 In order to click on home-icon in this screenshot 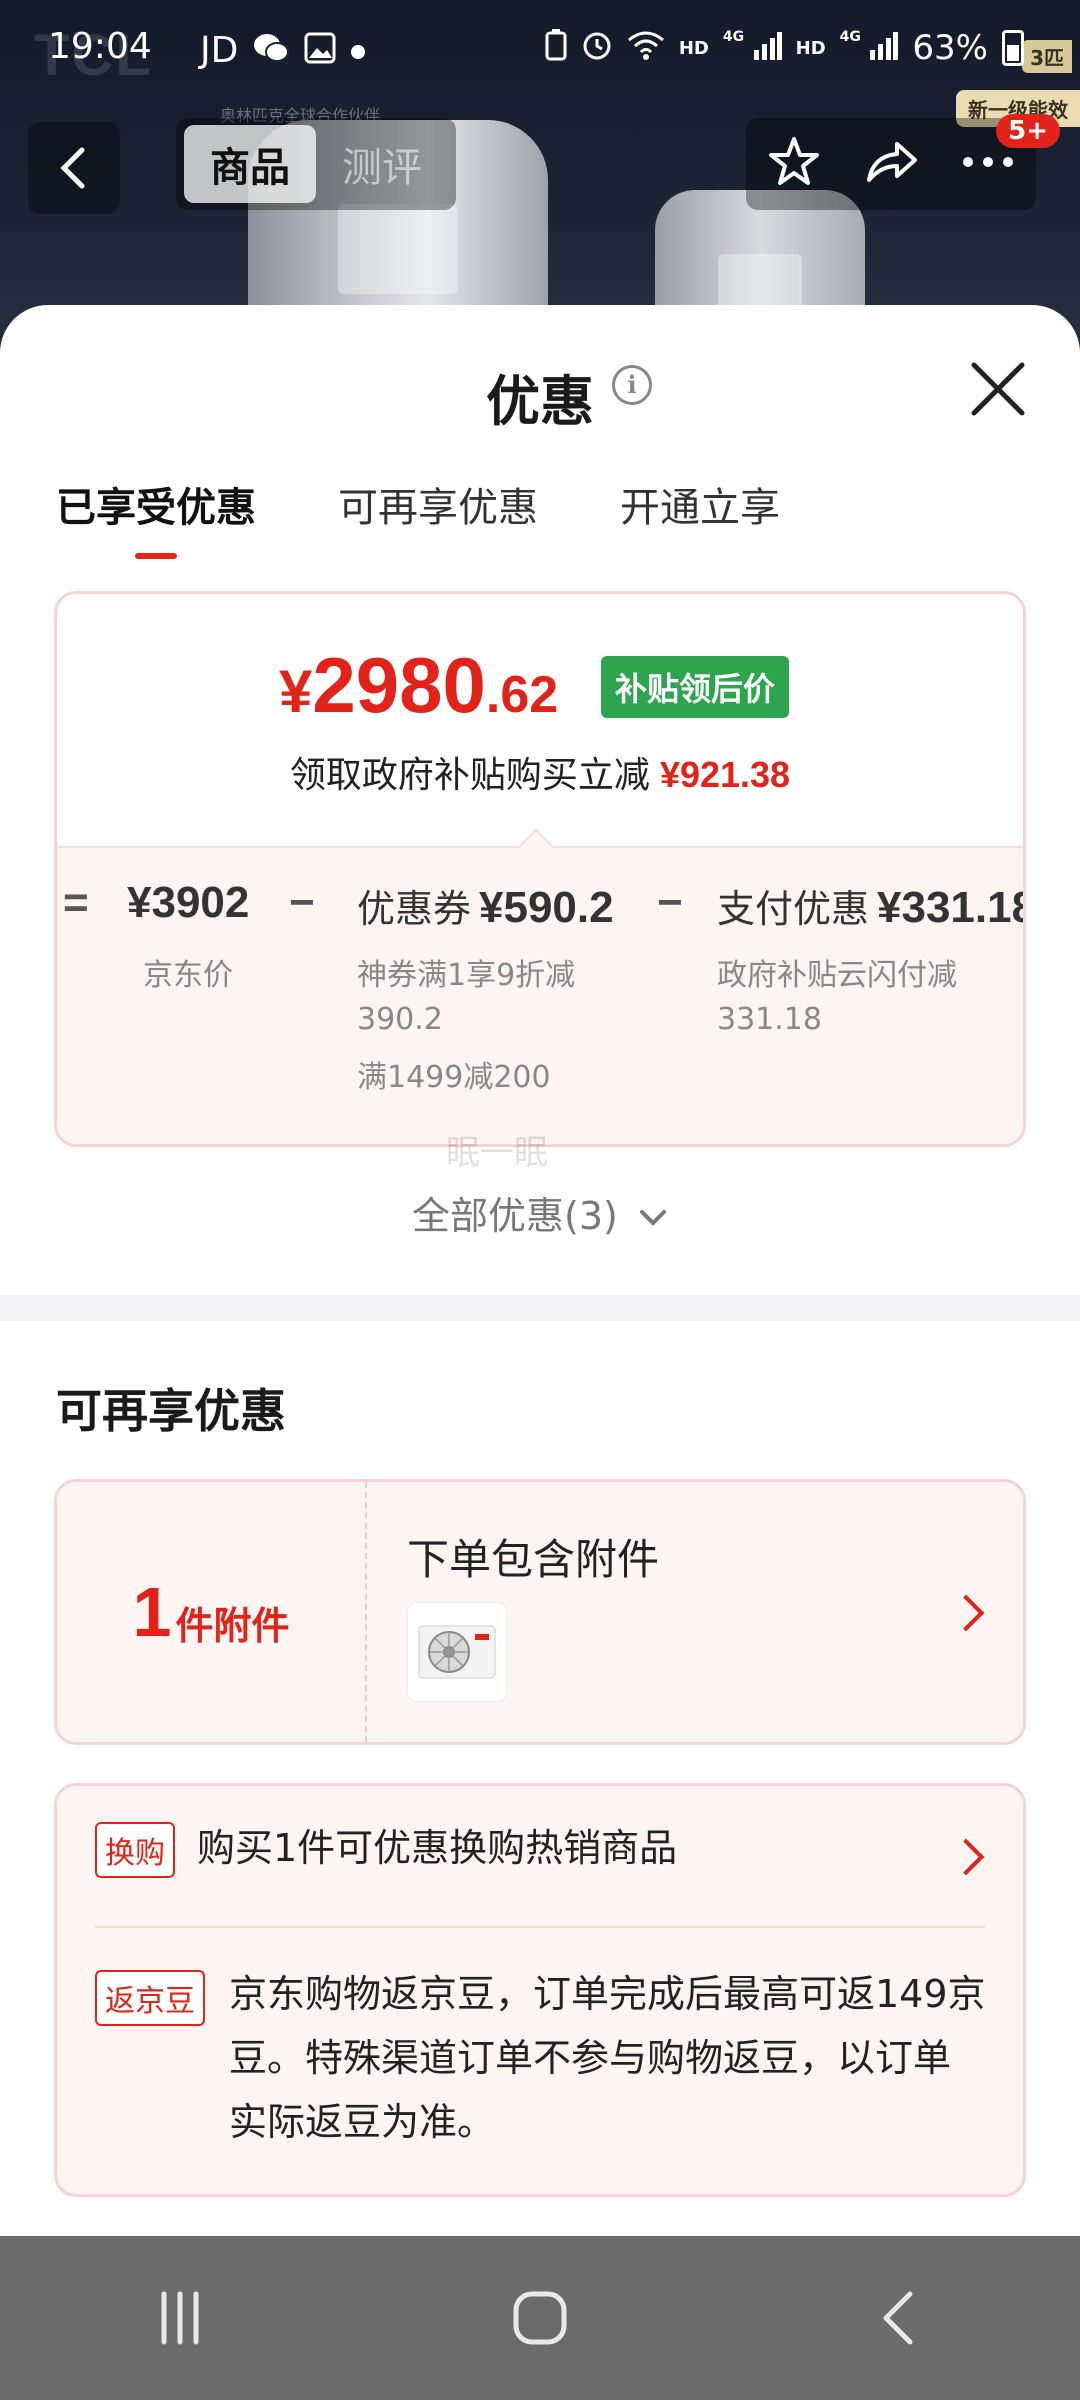, I will do `click(540, 2318)`.